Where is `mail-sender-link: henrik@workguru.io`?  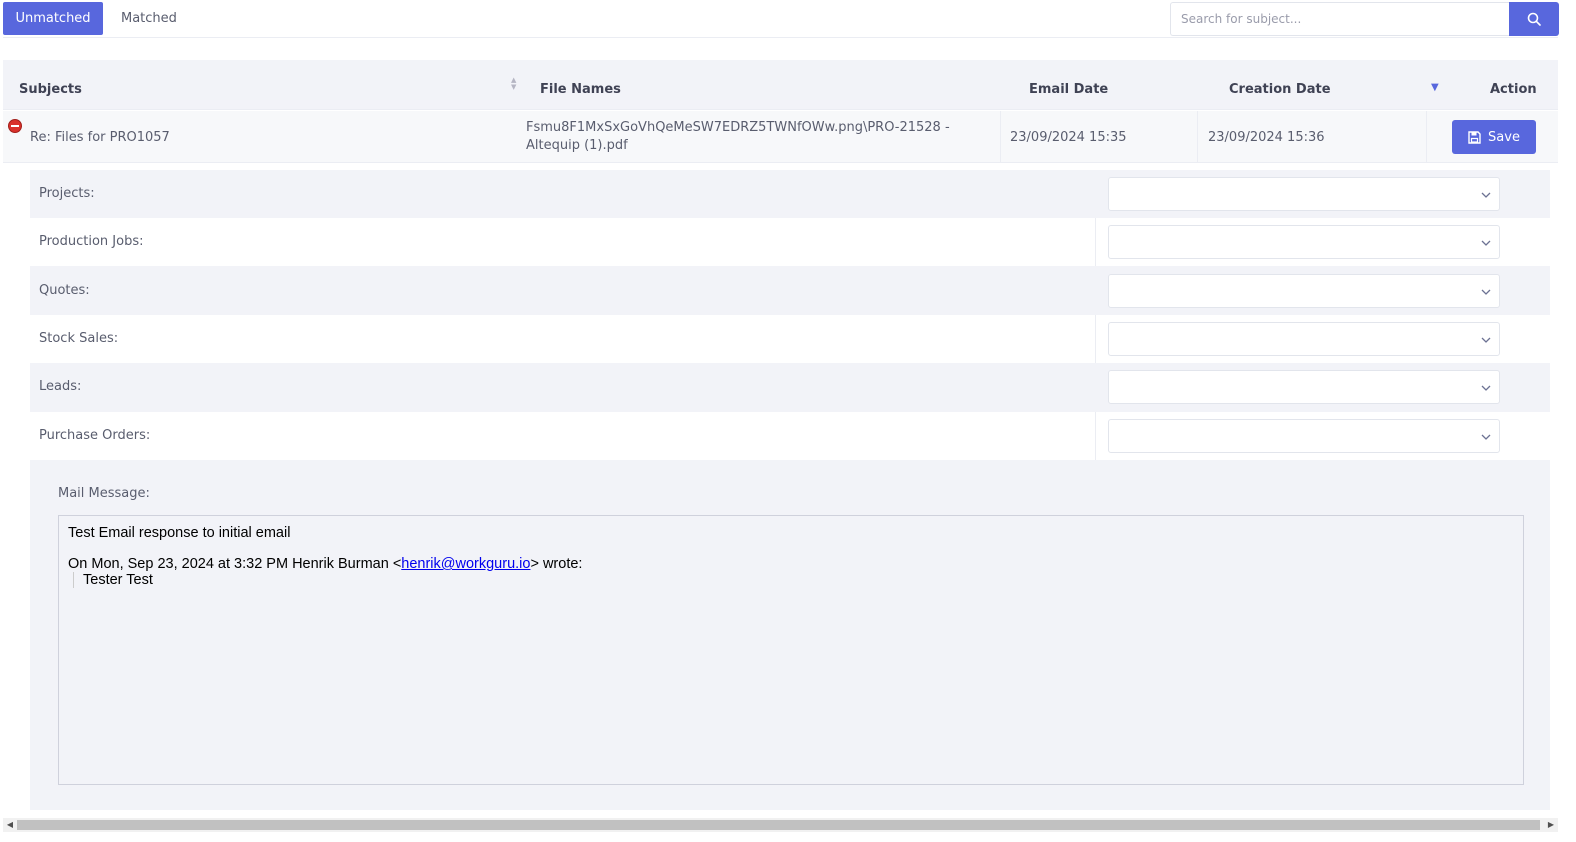 mail-sender-link: henrik@workguru.io is located at coordinates (465, 564).